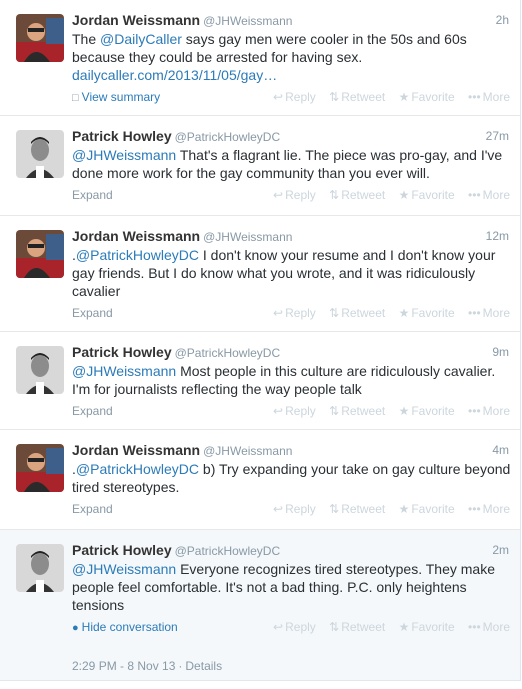 Image resolution: width=522 pixels, height=689 pixels. Describe the element at coordinates (75, 98) in the screenshot. I see `document-icon: □` at that location.